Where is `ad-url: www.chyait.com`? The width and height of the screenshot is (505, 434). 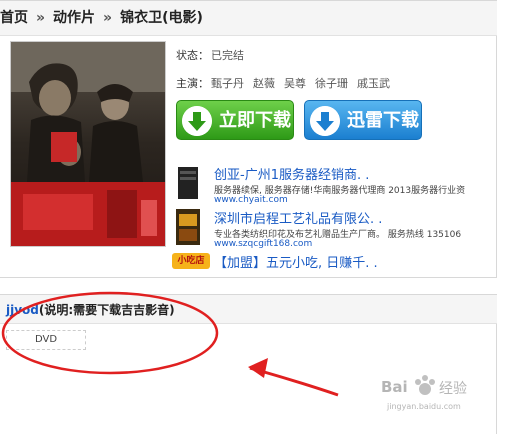
ad-url: www.chyait.com is located at coordinates (251, 200).